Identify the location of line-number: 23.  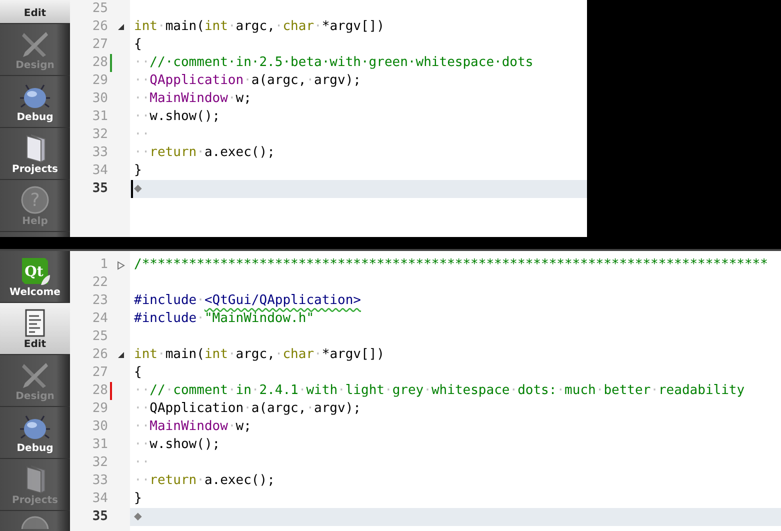
(99, 301).